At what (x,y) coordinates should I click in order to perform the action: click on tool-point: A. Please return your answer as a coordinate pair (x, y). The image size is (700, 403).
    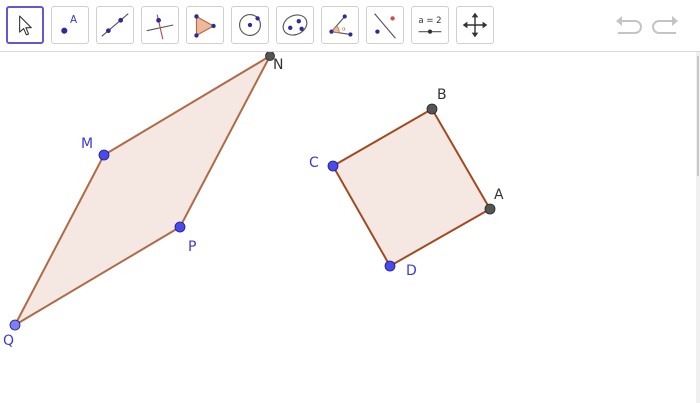
    Looking at the image, I should click on (70, 25).